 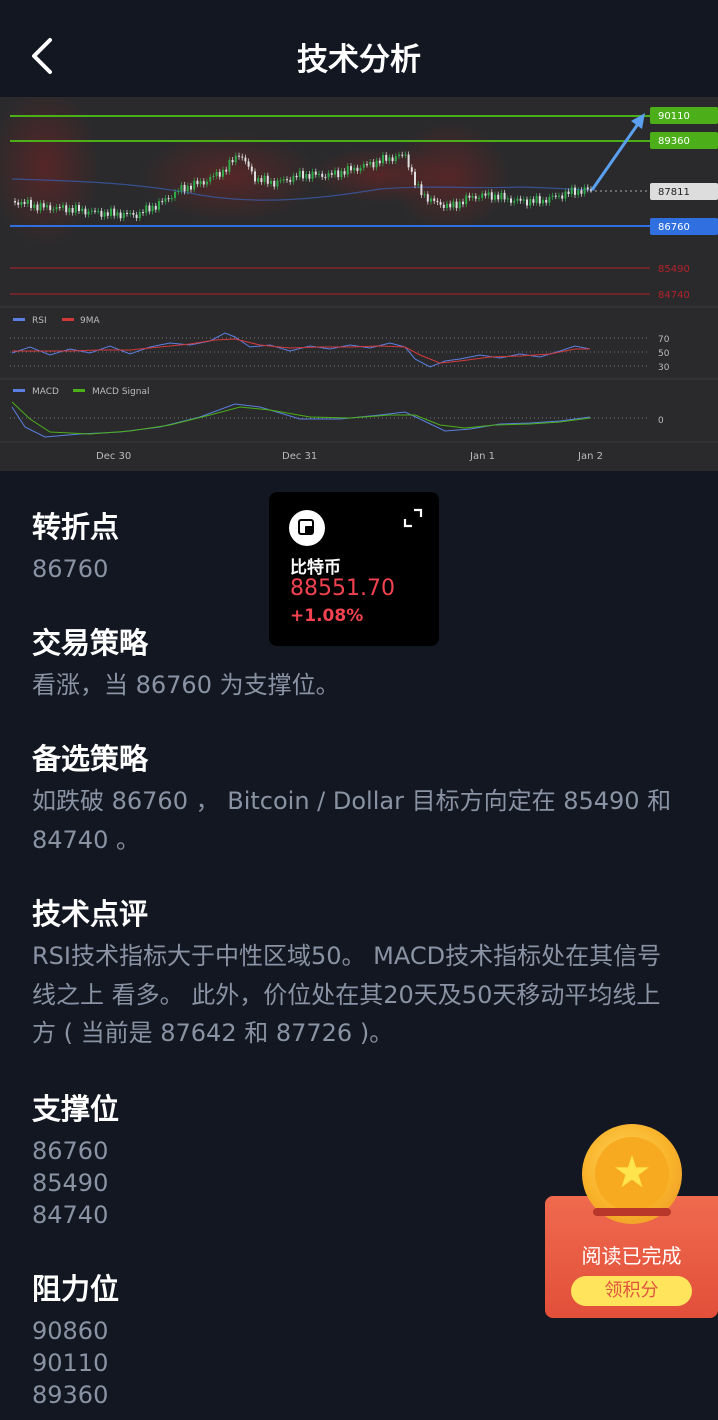 What do you see at coordinates (413, 518) in the screenshot?
I see `expand-icon` at bounding box center [413, 518].